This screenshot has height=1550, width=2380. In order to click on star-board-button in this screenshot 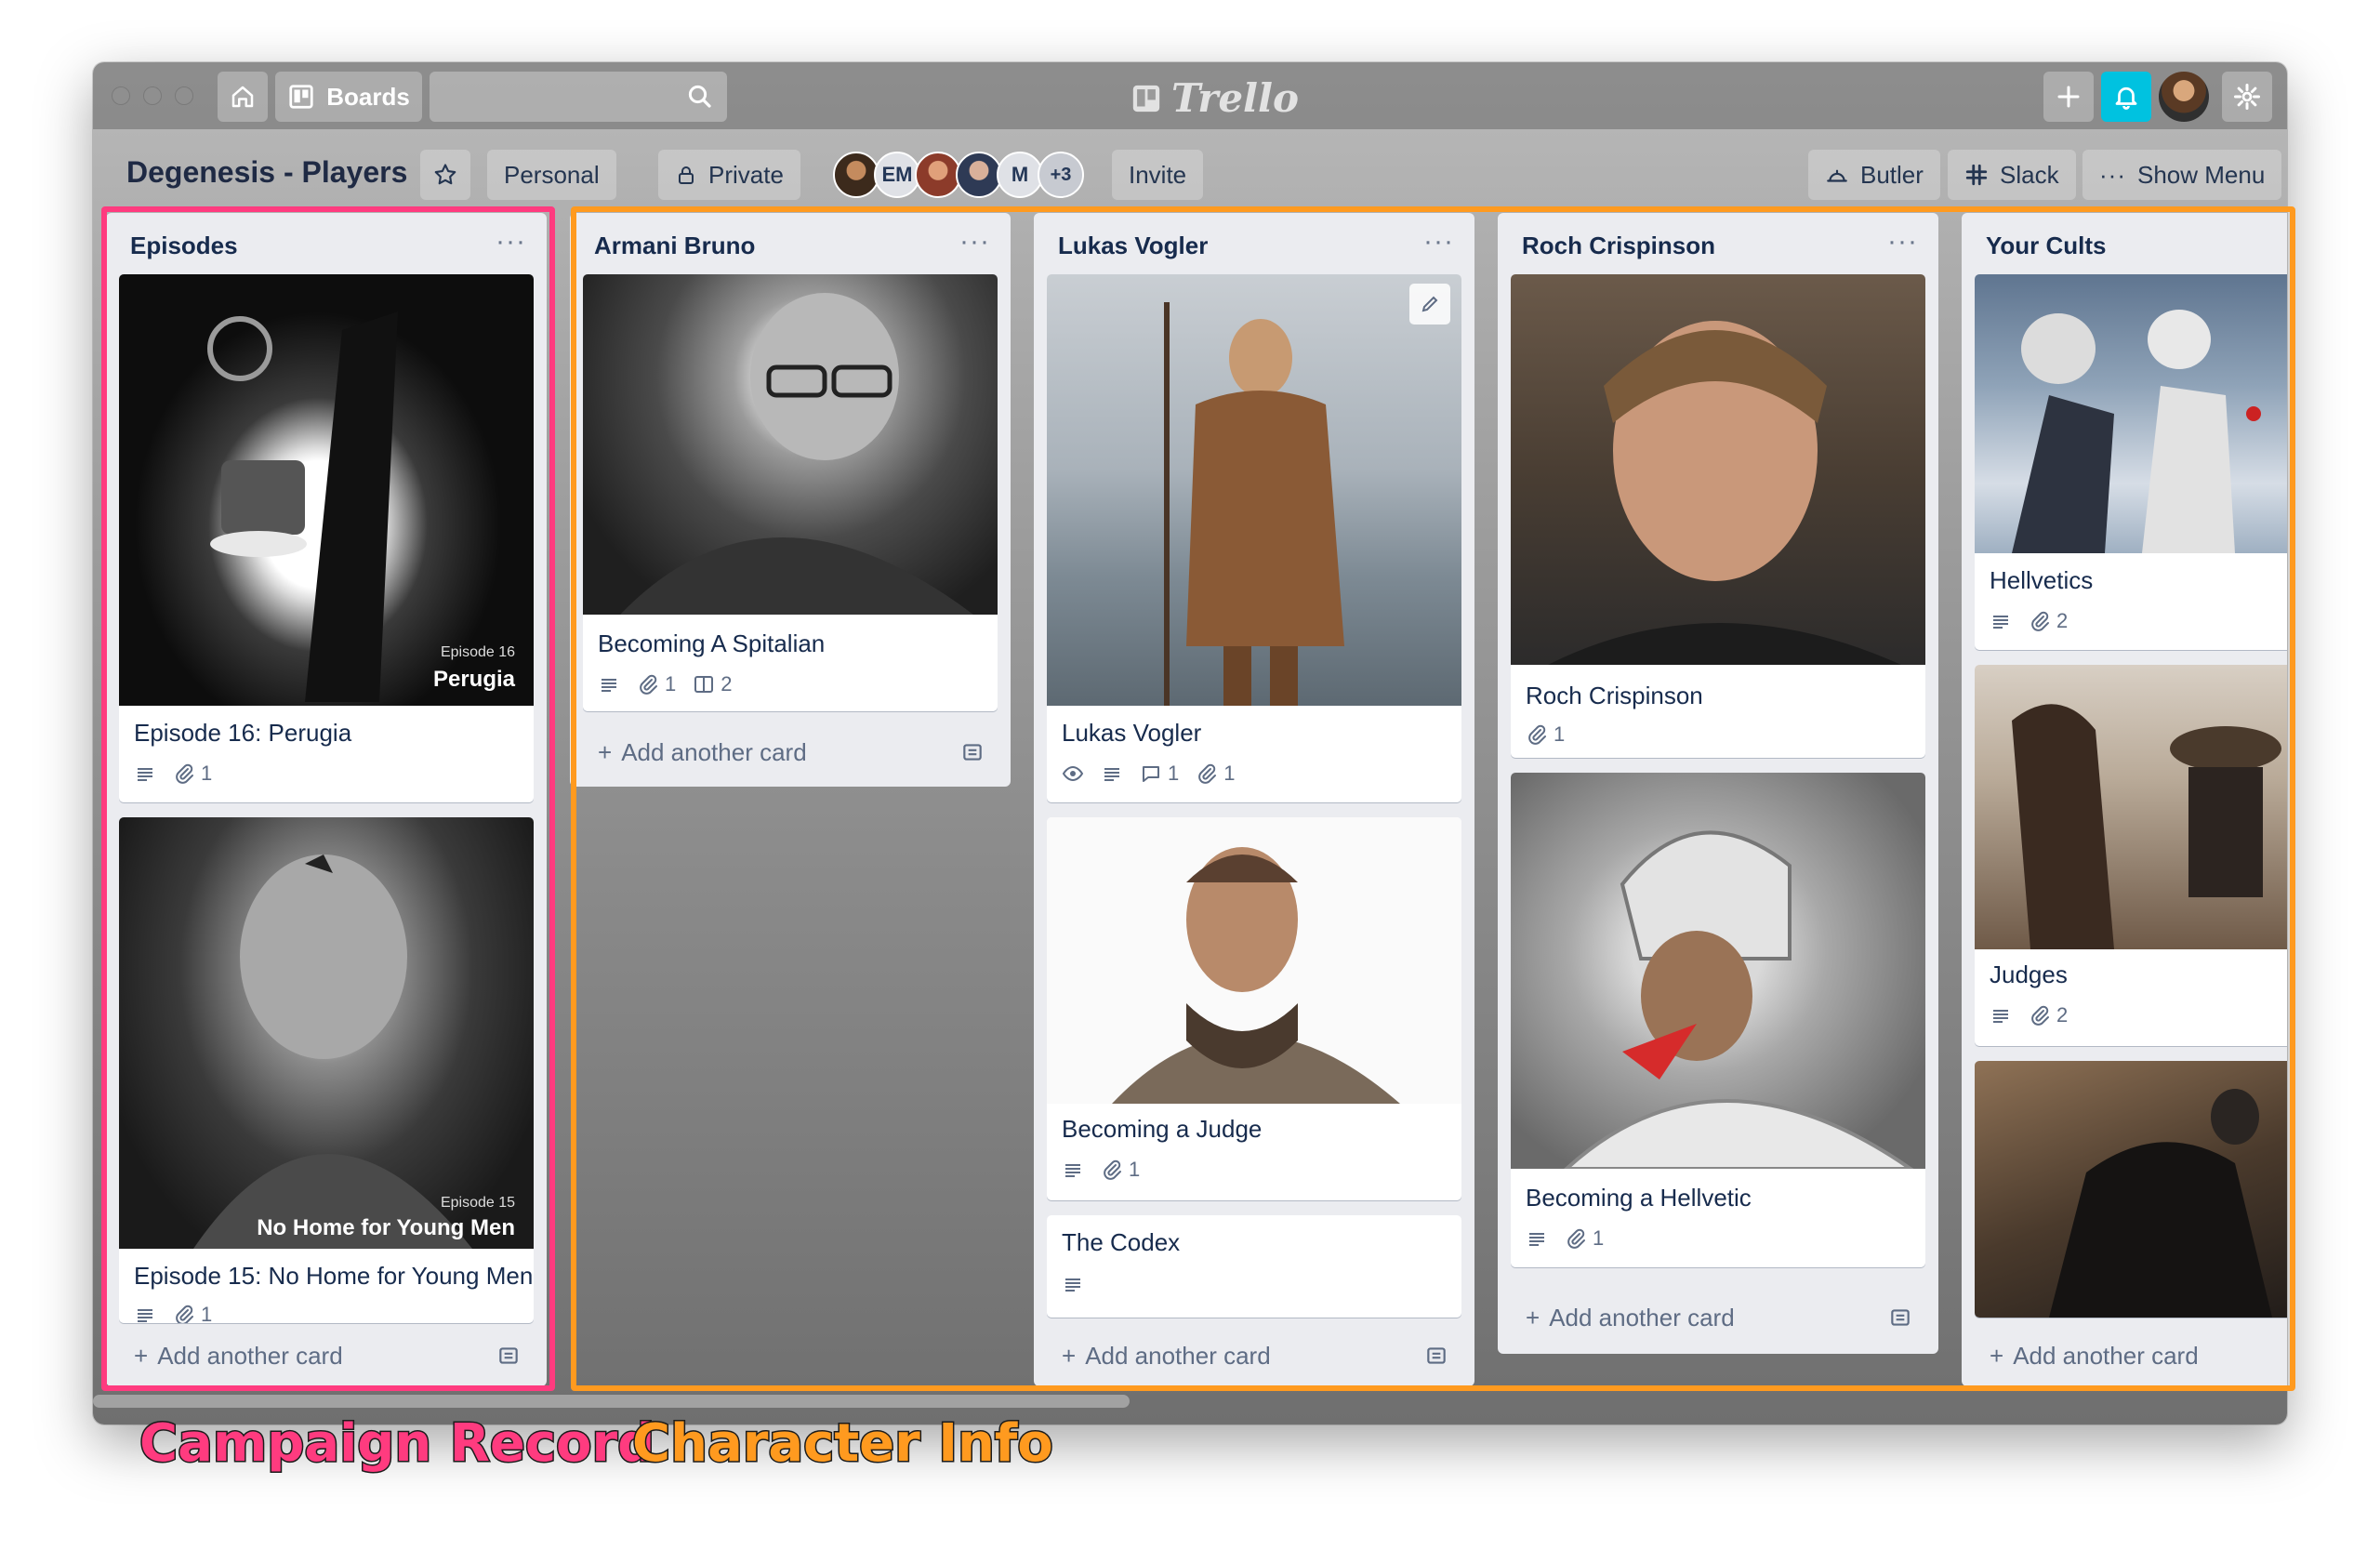, I will do `click(445, 175)`.